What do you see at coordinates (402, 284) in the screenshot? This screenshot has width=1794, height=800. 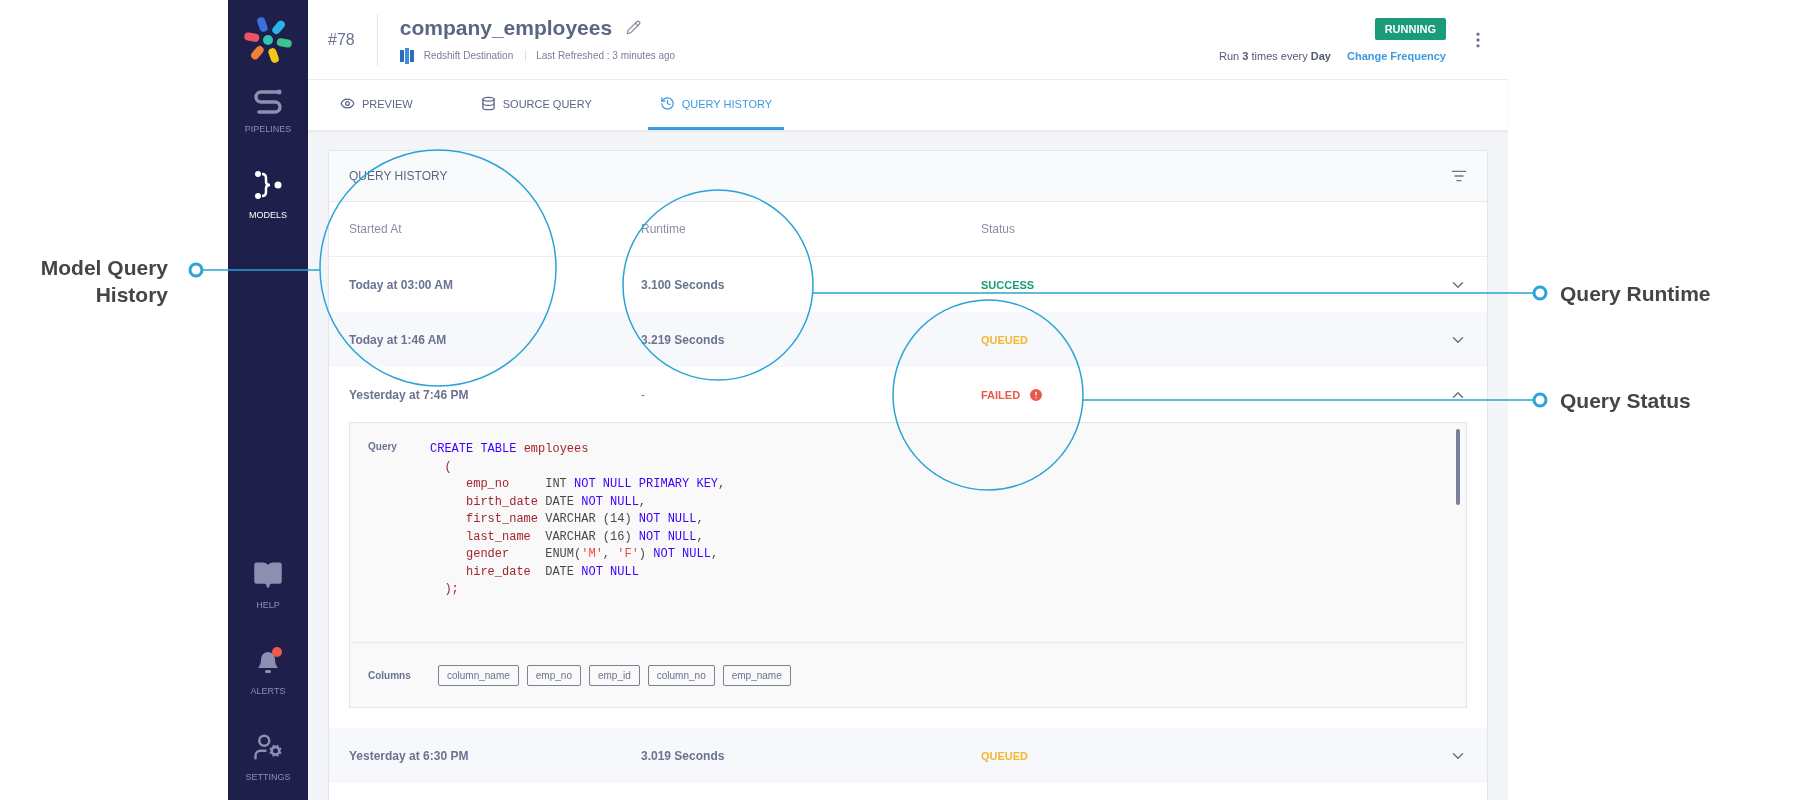 I see `started-at-cell-text: Today at 03:00 AM` at bounding box center [402, 284].